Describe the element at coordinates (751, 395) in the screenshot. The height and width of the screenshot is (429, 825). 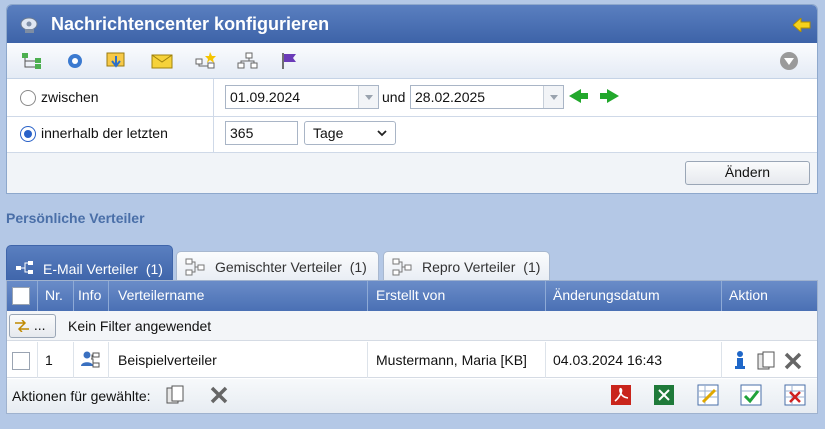
I see `check-table-icon` at that location.